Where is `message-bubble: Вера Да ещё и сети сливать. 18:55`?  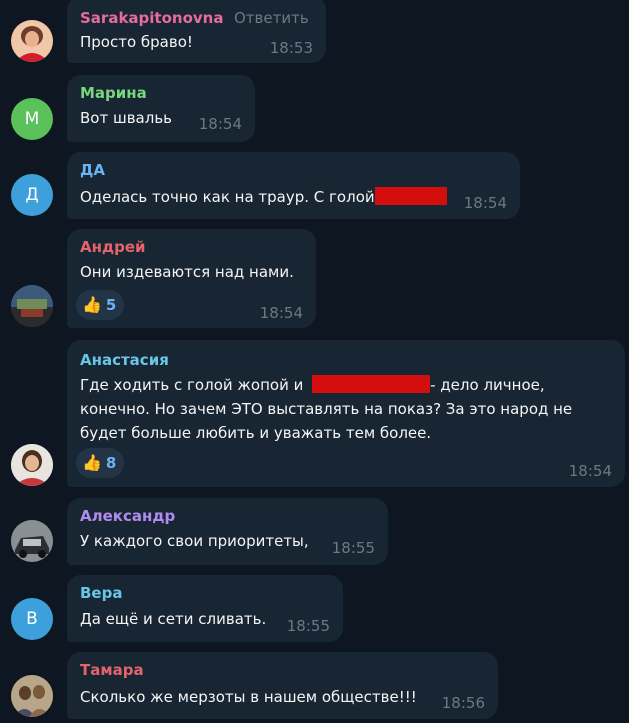
message-bubble: Вера Да ещё и сети сливать. 18:55 is located at coordinates (205, 608).